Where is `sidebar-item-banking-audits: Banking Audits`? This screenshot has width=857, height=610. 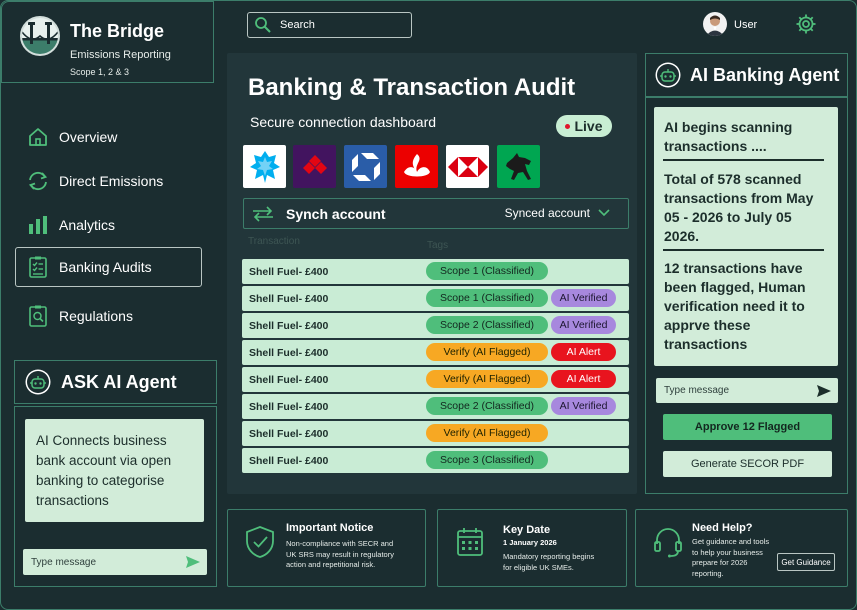
sidebar-item-banking-audits: Banking Audits is located at coordinates (108, 267).